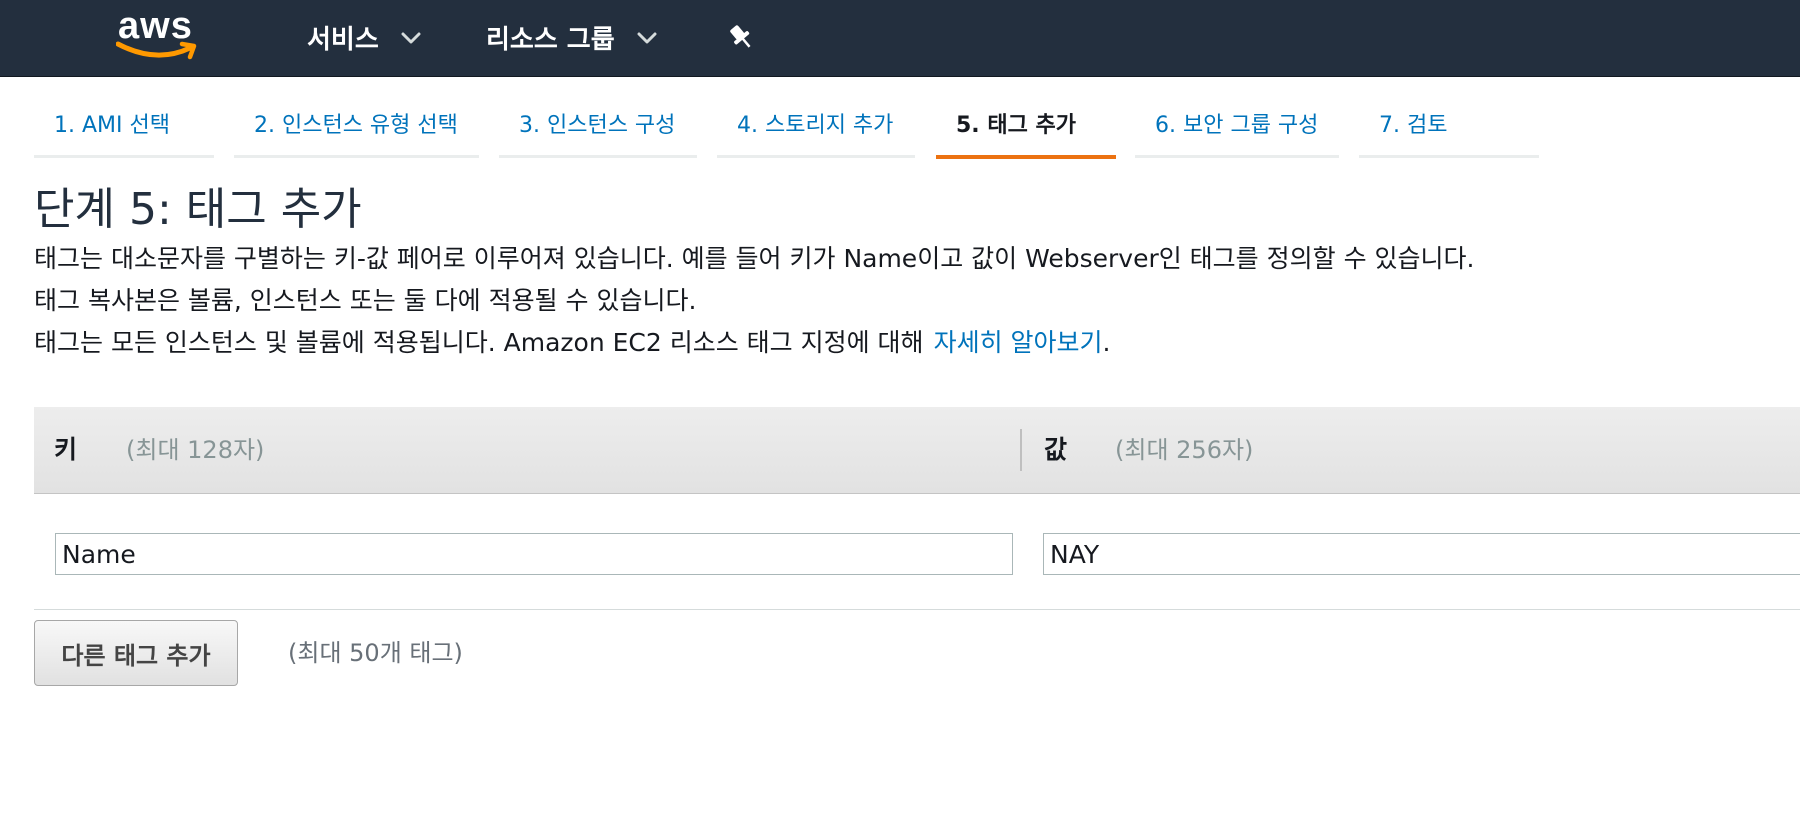 Image resolution: width=1800 pixels, height=830 pixels. I want to click on tag-key-input, so click(534, 554).